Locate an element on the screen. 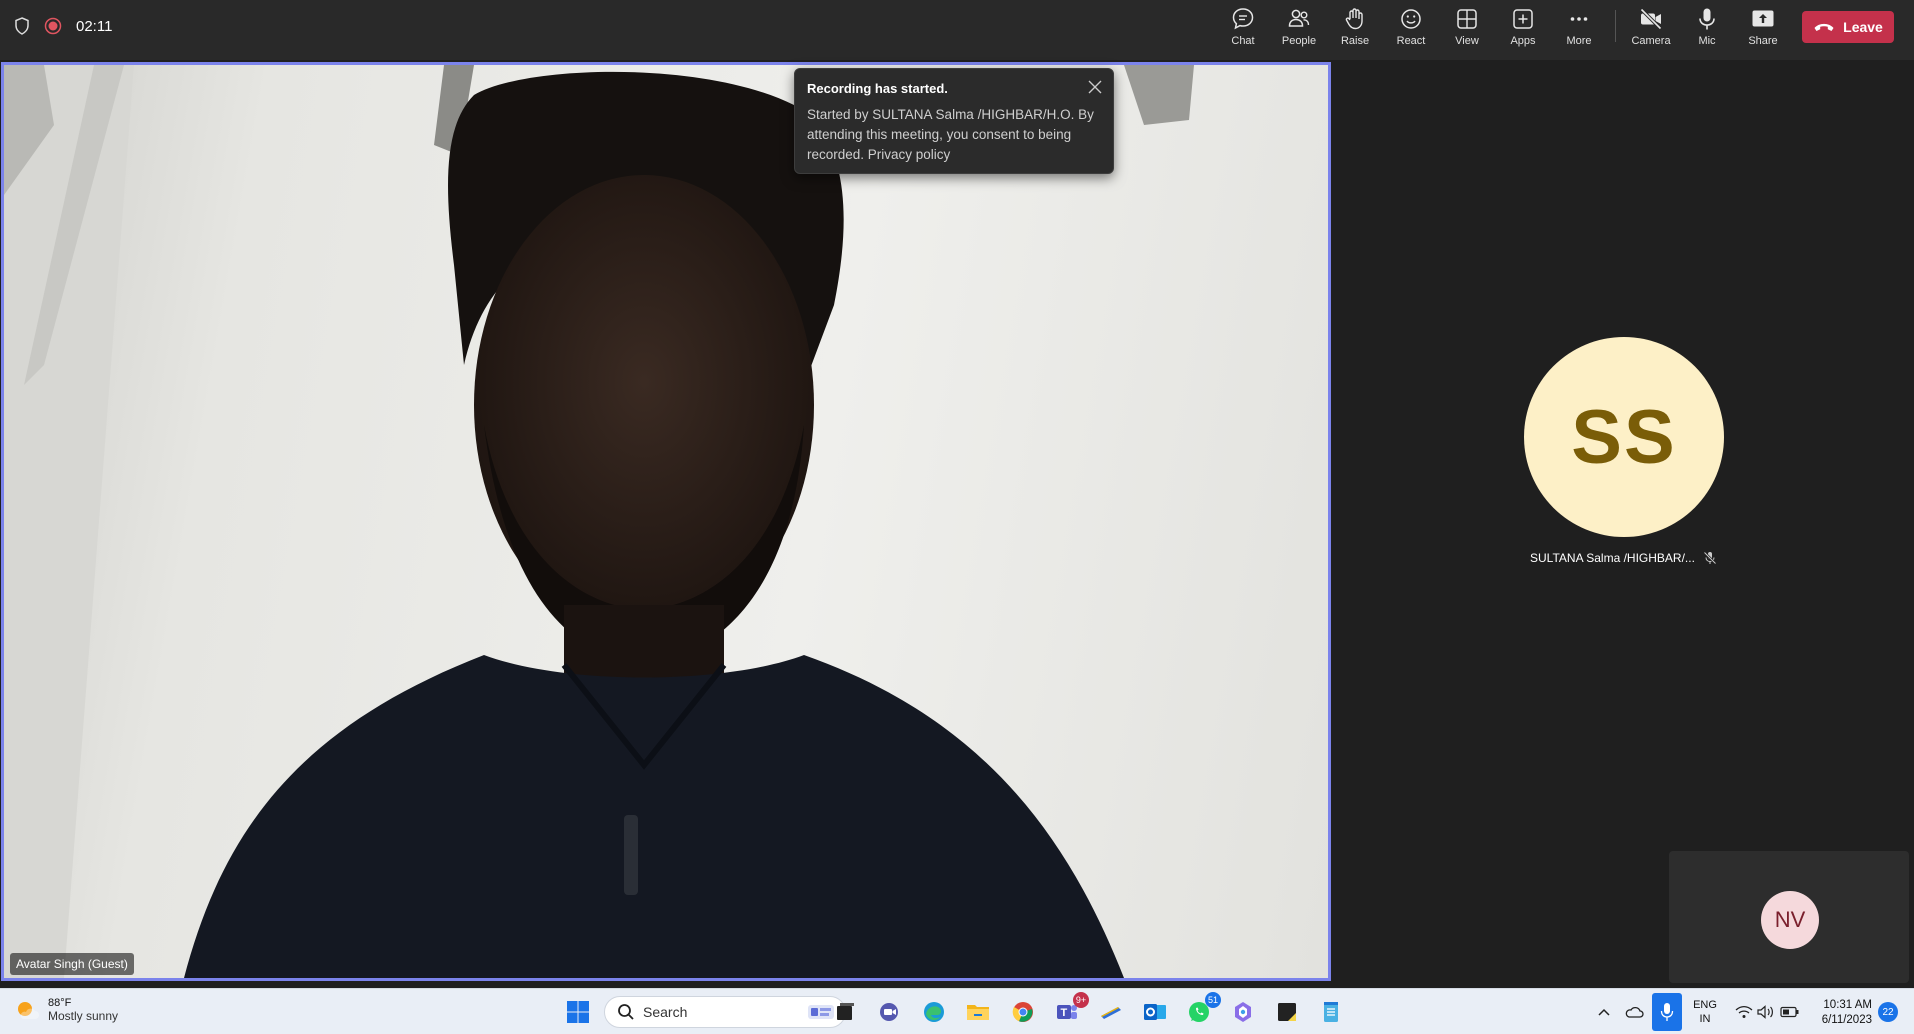 This screenshot has width=1914, height=1034. smiley-icon is located at coordinates (1411, 19).